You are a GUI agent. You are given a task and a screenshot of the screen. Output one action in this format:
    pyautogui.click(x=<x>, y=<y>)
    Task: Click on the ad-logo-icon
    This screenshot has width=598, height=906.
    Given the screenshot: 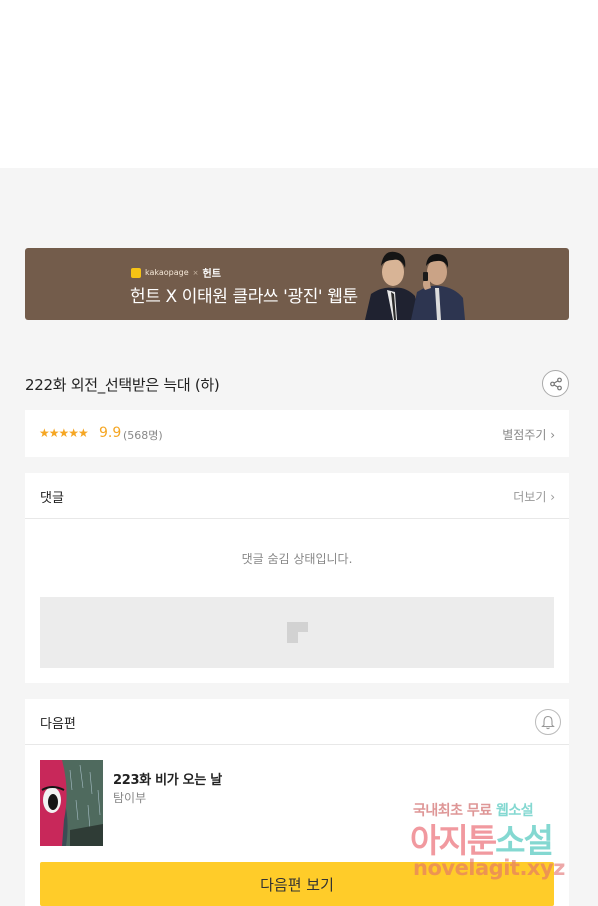 What is the action you would take?
    pyautogui.click(x=297, y=632)
    